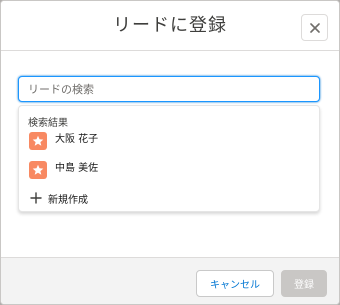 This screenshot has height=305, width=340. Describe the element at coordinates (77, 168) in the screenshot. I see `result-item-label: 中島 美佐` at that location.